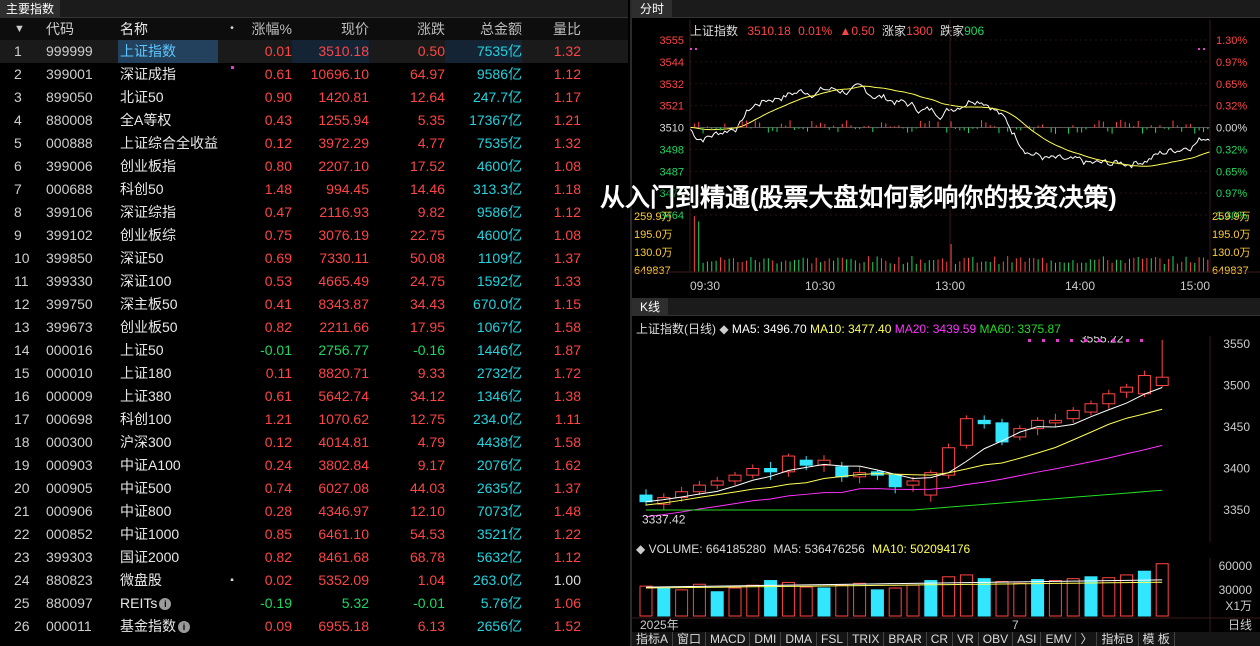 The height and width of the screenshot is (646, 1260). I want to click on table-row: 23 399303 国证2000 0.82 8461.68 68.78 5632亿 1.12, so click(314, 557).